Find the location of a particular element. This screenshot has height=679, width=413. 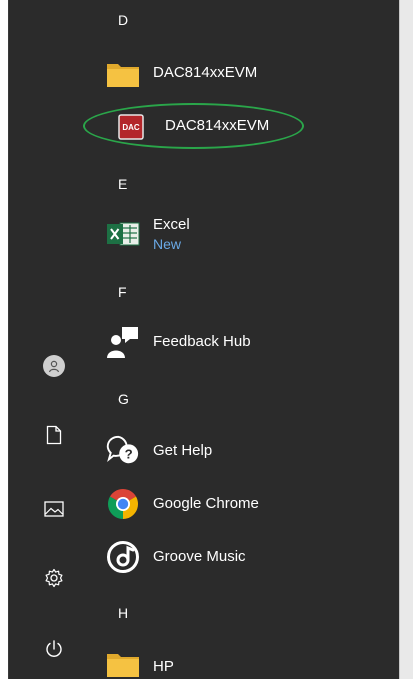

app-get-help: ? Get Help is located at coordinates (248, 449).